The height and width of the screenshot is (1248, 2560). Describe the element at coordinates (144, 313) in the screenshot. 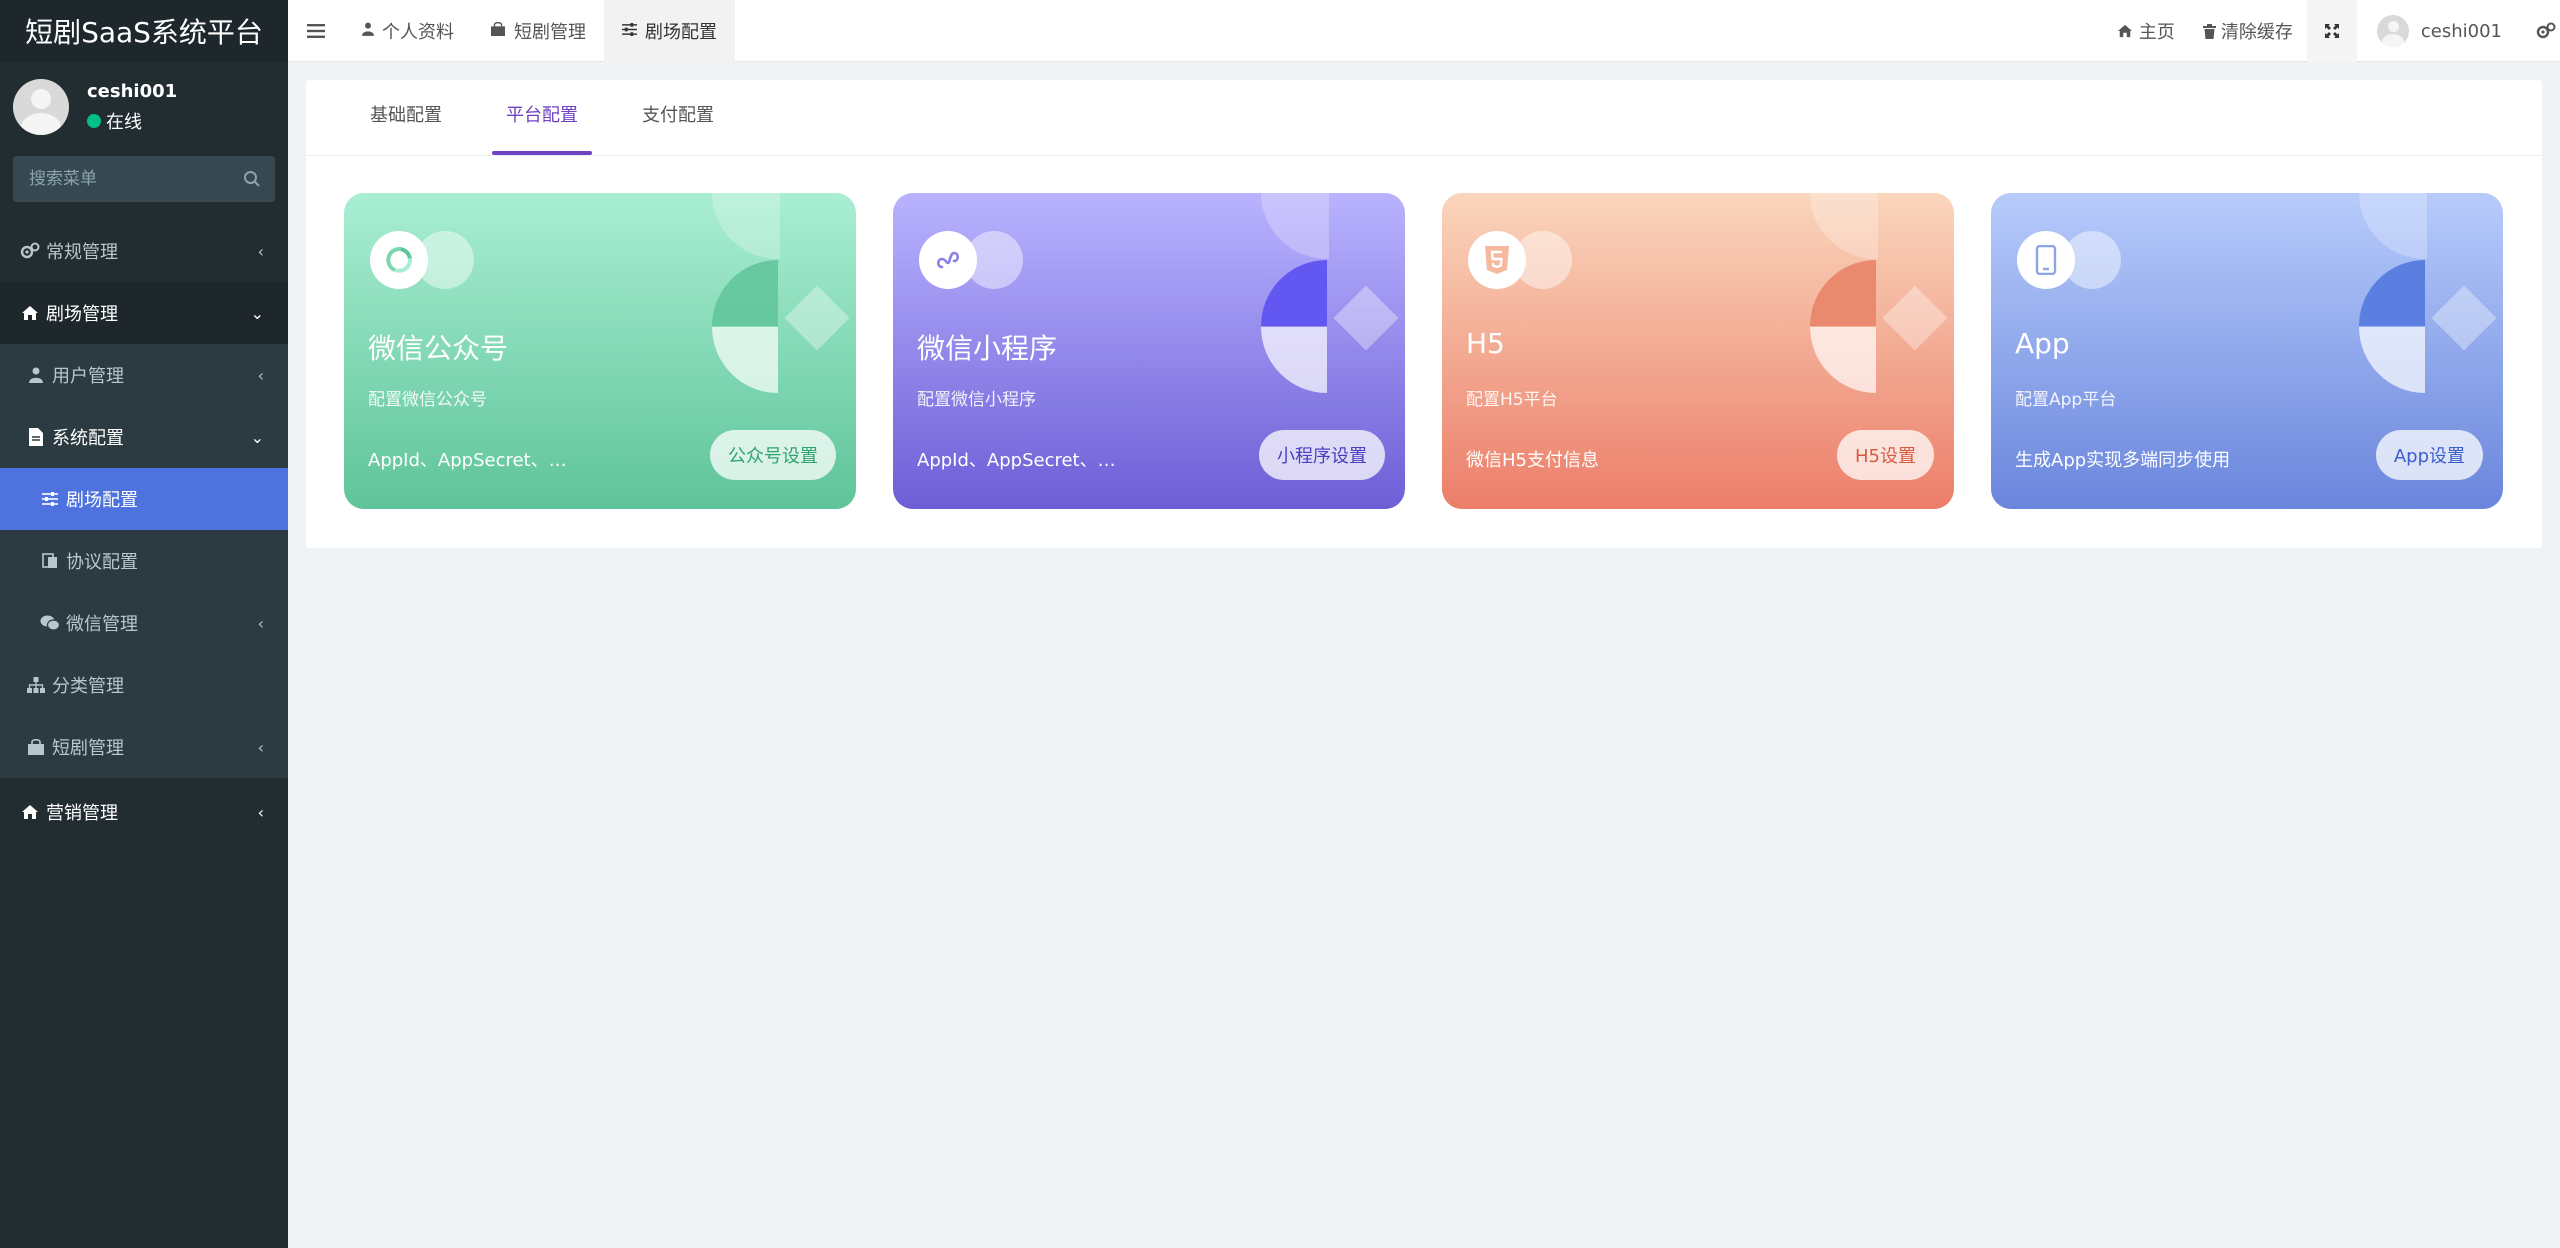

I see `sidebar-item-theater: 剧场管理 ⌄` at that location.